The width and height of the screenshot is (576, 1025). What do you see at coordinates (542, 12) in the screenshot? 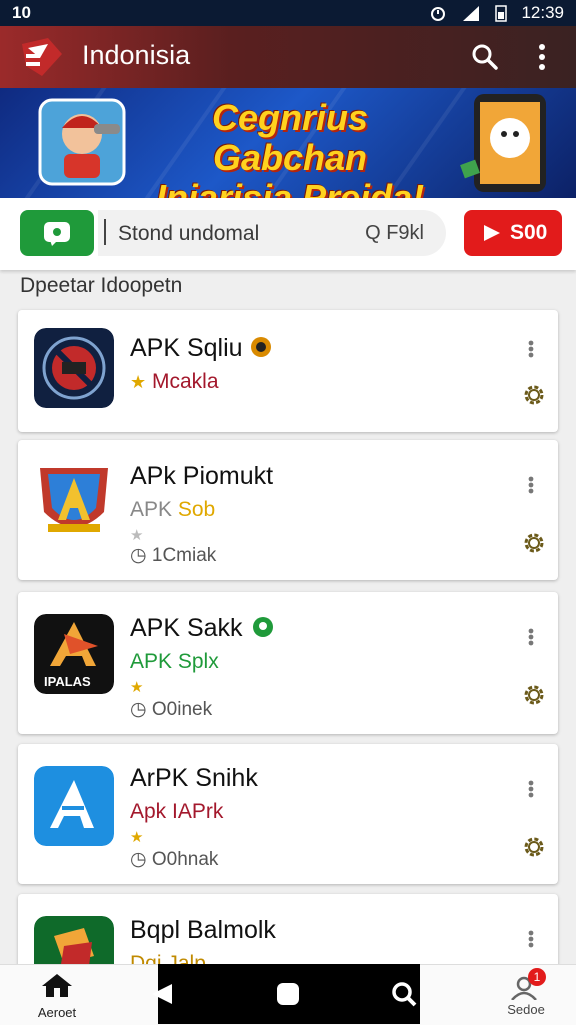
I see `status-time: 12:39` at bounding box center [542, 12].